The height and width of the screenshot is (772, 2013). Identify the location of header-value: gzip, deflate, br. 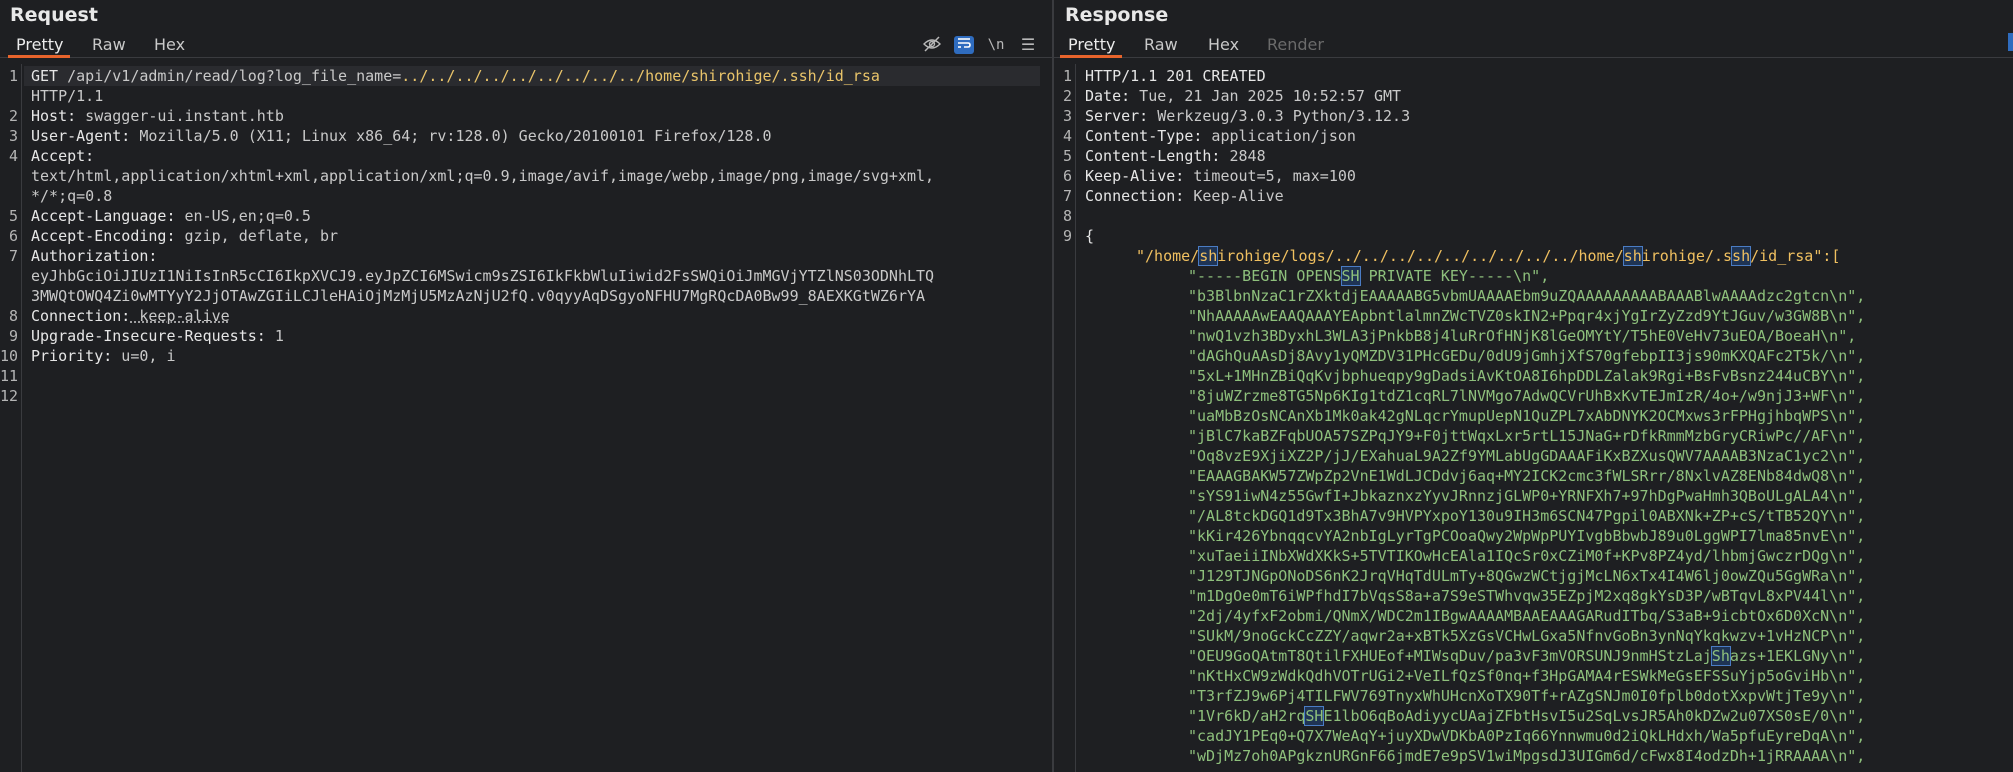
(257, 236).